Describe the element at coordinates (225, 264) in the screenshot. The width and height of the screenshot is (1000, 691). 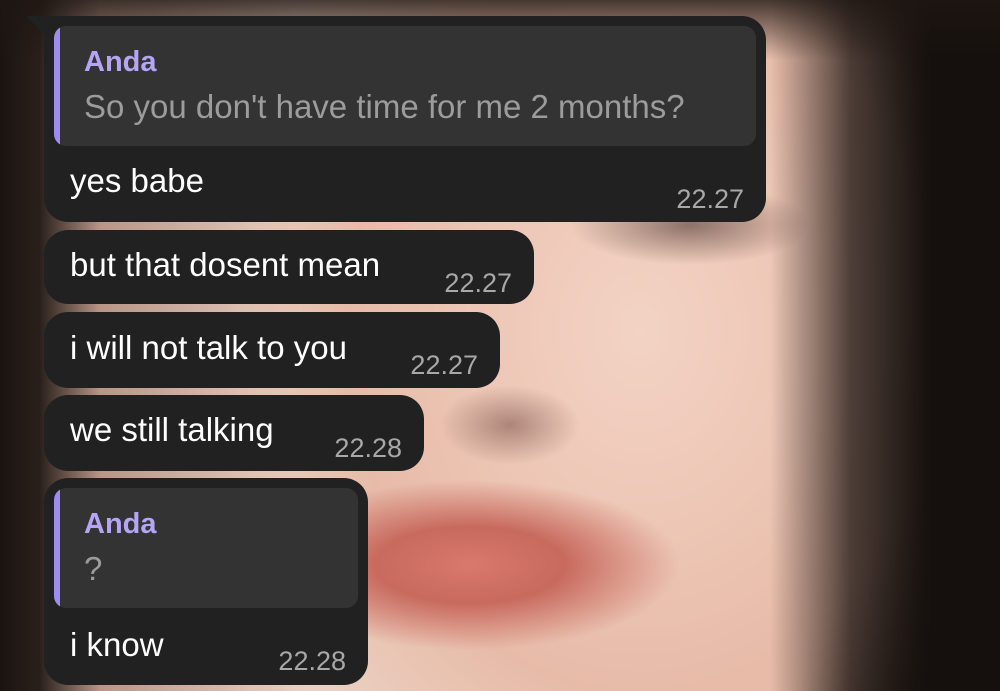
I see `message-text: but that dosent mean` at that location.